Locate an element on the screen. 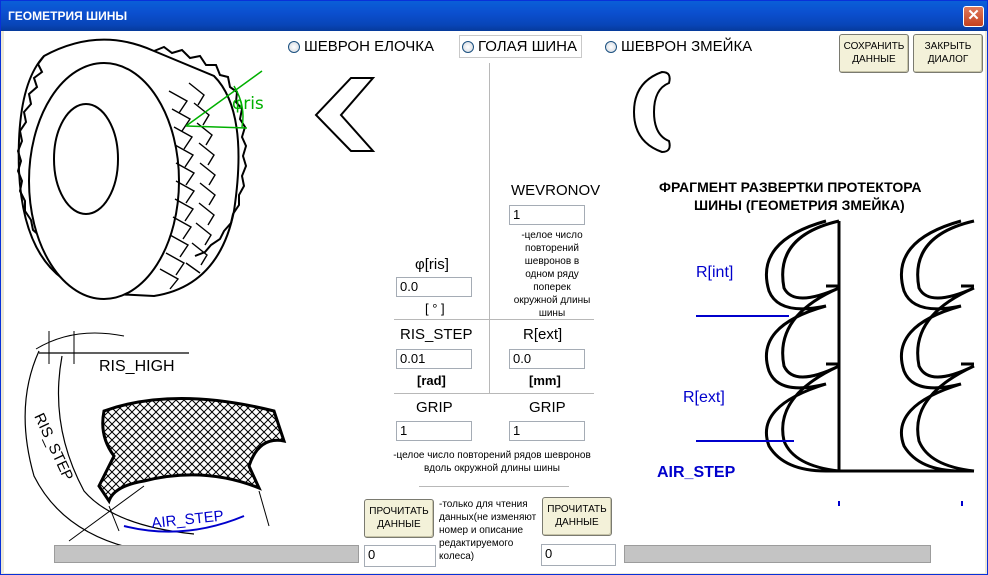  tread-cross-section-diagram: RIS_HIGH RIS_STEP AIR_STEP is located at coordinates (155, 441).